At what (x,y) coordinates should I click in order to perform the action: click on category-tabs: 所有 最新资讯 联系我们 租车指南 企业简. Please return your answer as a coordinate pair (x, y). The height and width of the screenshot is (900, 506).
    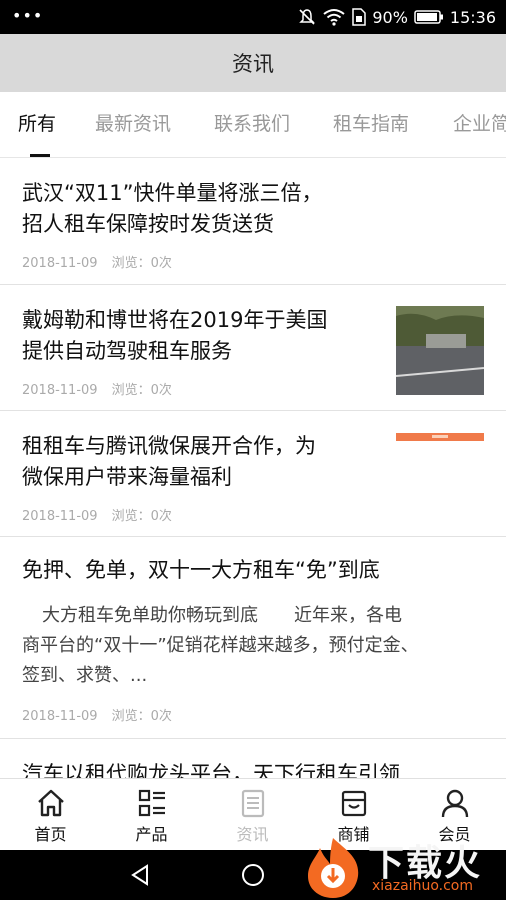
    Looking at the image, I should click on (253, 125).